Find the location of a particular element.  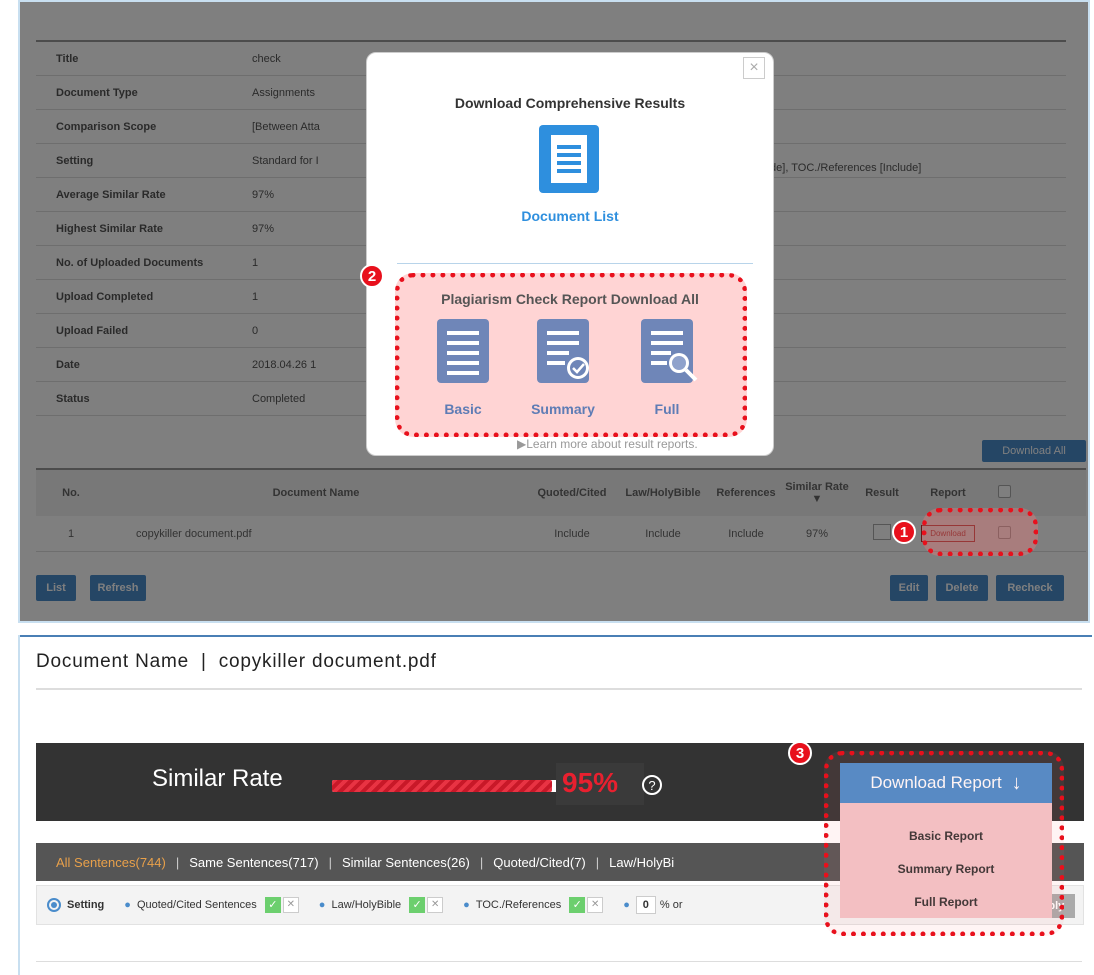

full-report-label: Full is located at coordinates (667, 409).